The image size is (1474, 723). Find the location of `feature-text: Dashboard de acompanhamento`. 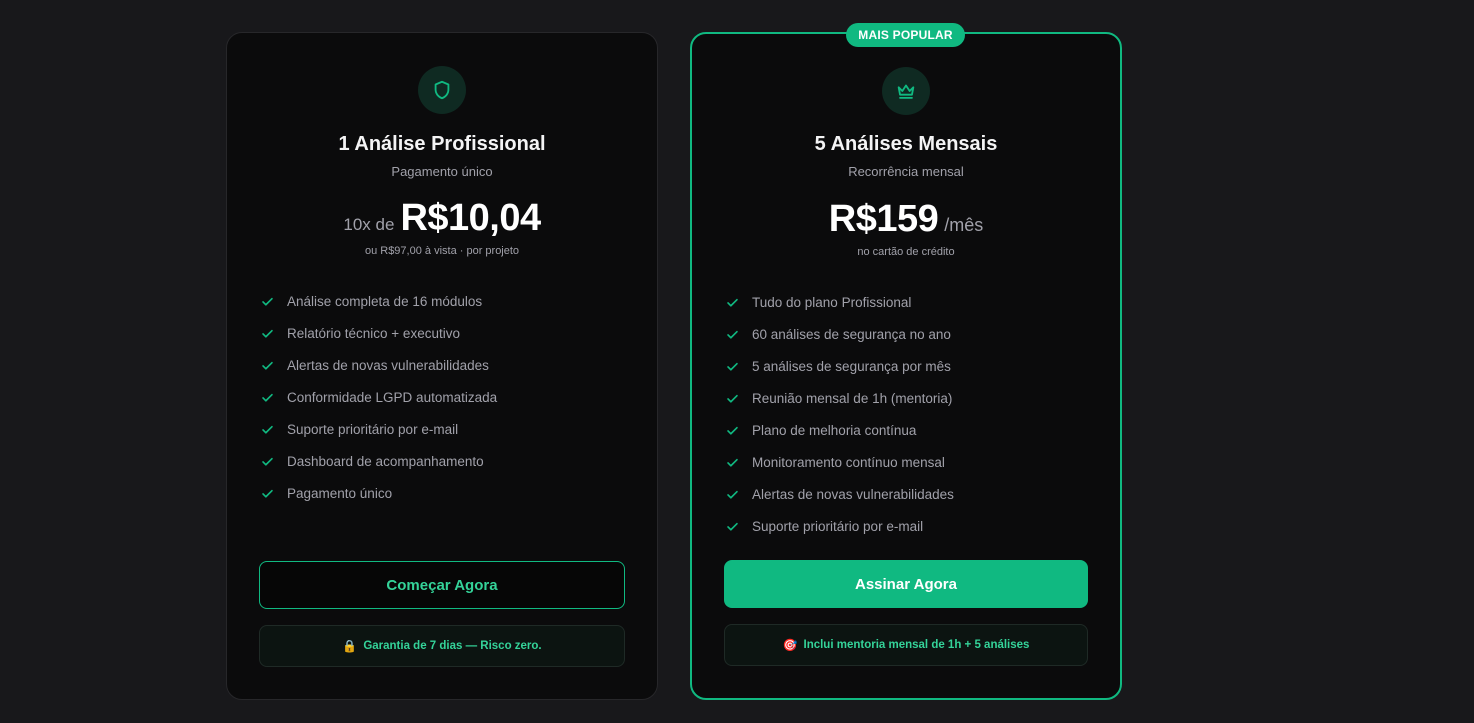

feature-text: Dashboard de acompanhamento is located at coordinates (385, 461).